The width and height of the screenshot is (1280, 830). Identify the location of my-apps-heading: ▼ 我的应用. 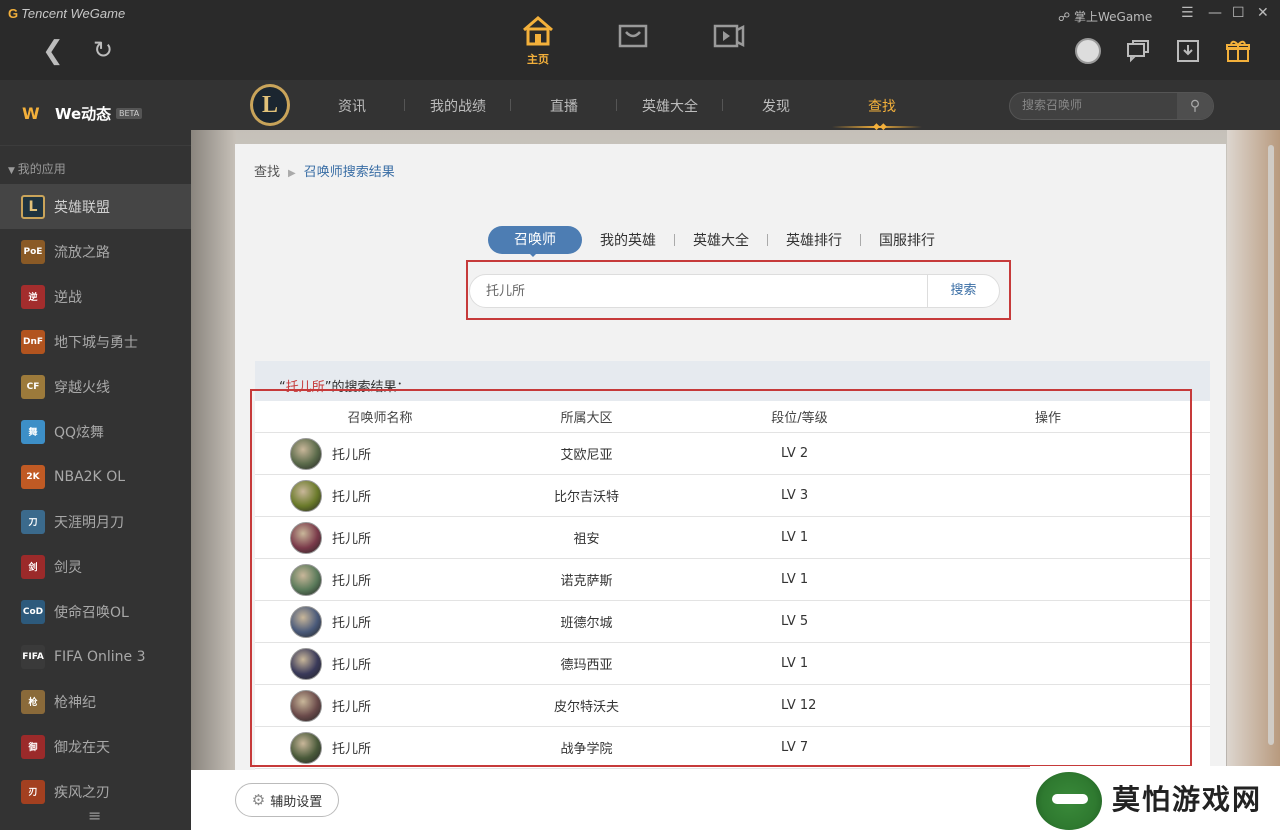
(37, 168).